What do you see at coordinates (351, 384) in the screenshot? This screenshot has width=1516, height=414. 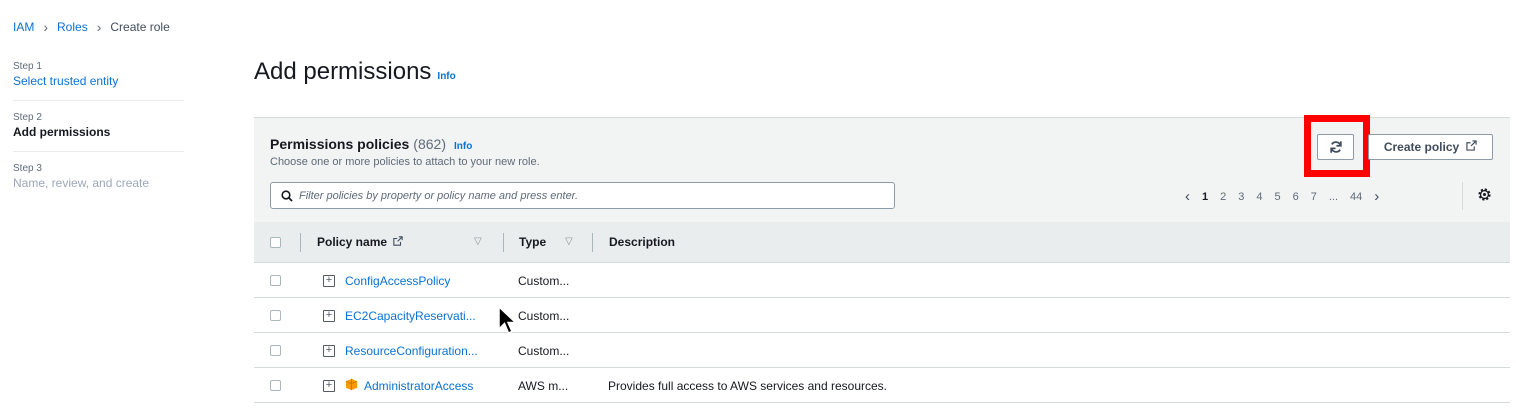 I see `aws-managed-icon` at bounding box center [351, 384].